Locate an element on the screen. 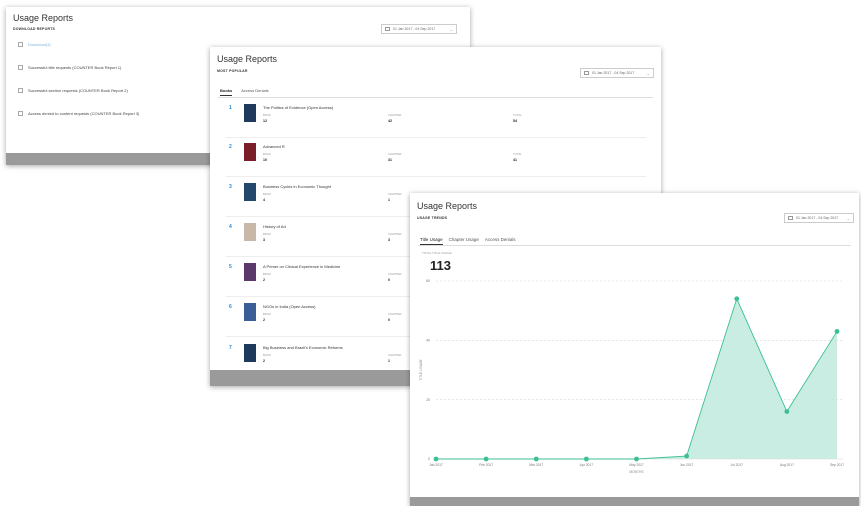 This screenshot has width=861, height=506. report-item-label: Download(3) is located at coordinates (39, 44).